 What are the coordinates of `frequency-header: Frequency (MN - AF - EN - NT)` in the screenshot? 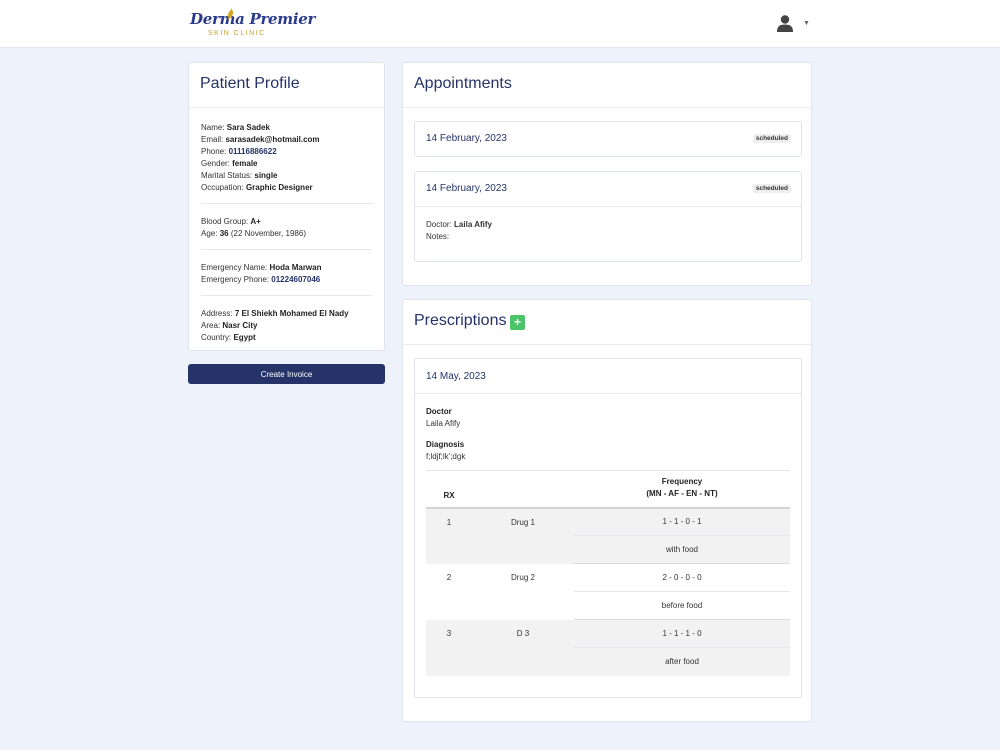 It's located at (682, 489).